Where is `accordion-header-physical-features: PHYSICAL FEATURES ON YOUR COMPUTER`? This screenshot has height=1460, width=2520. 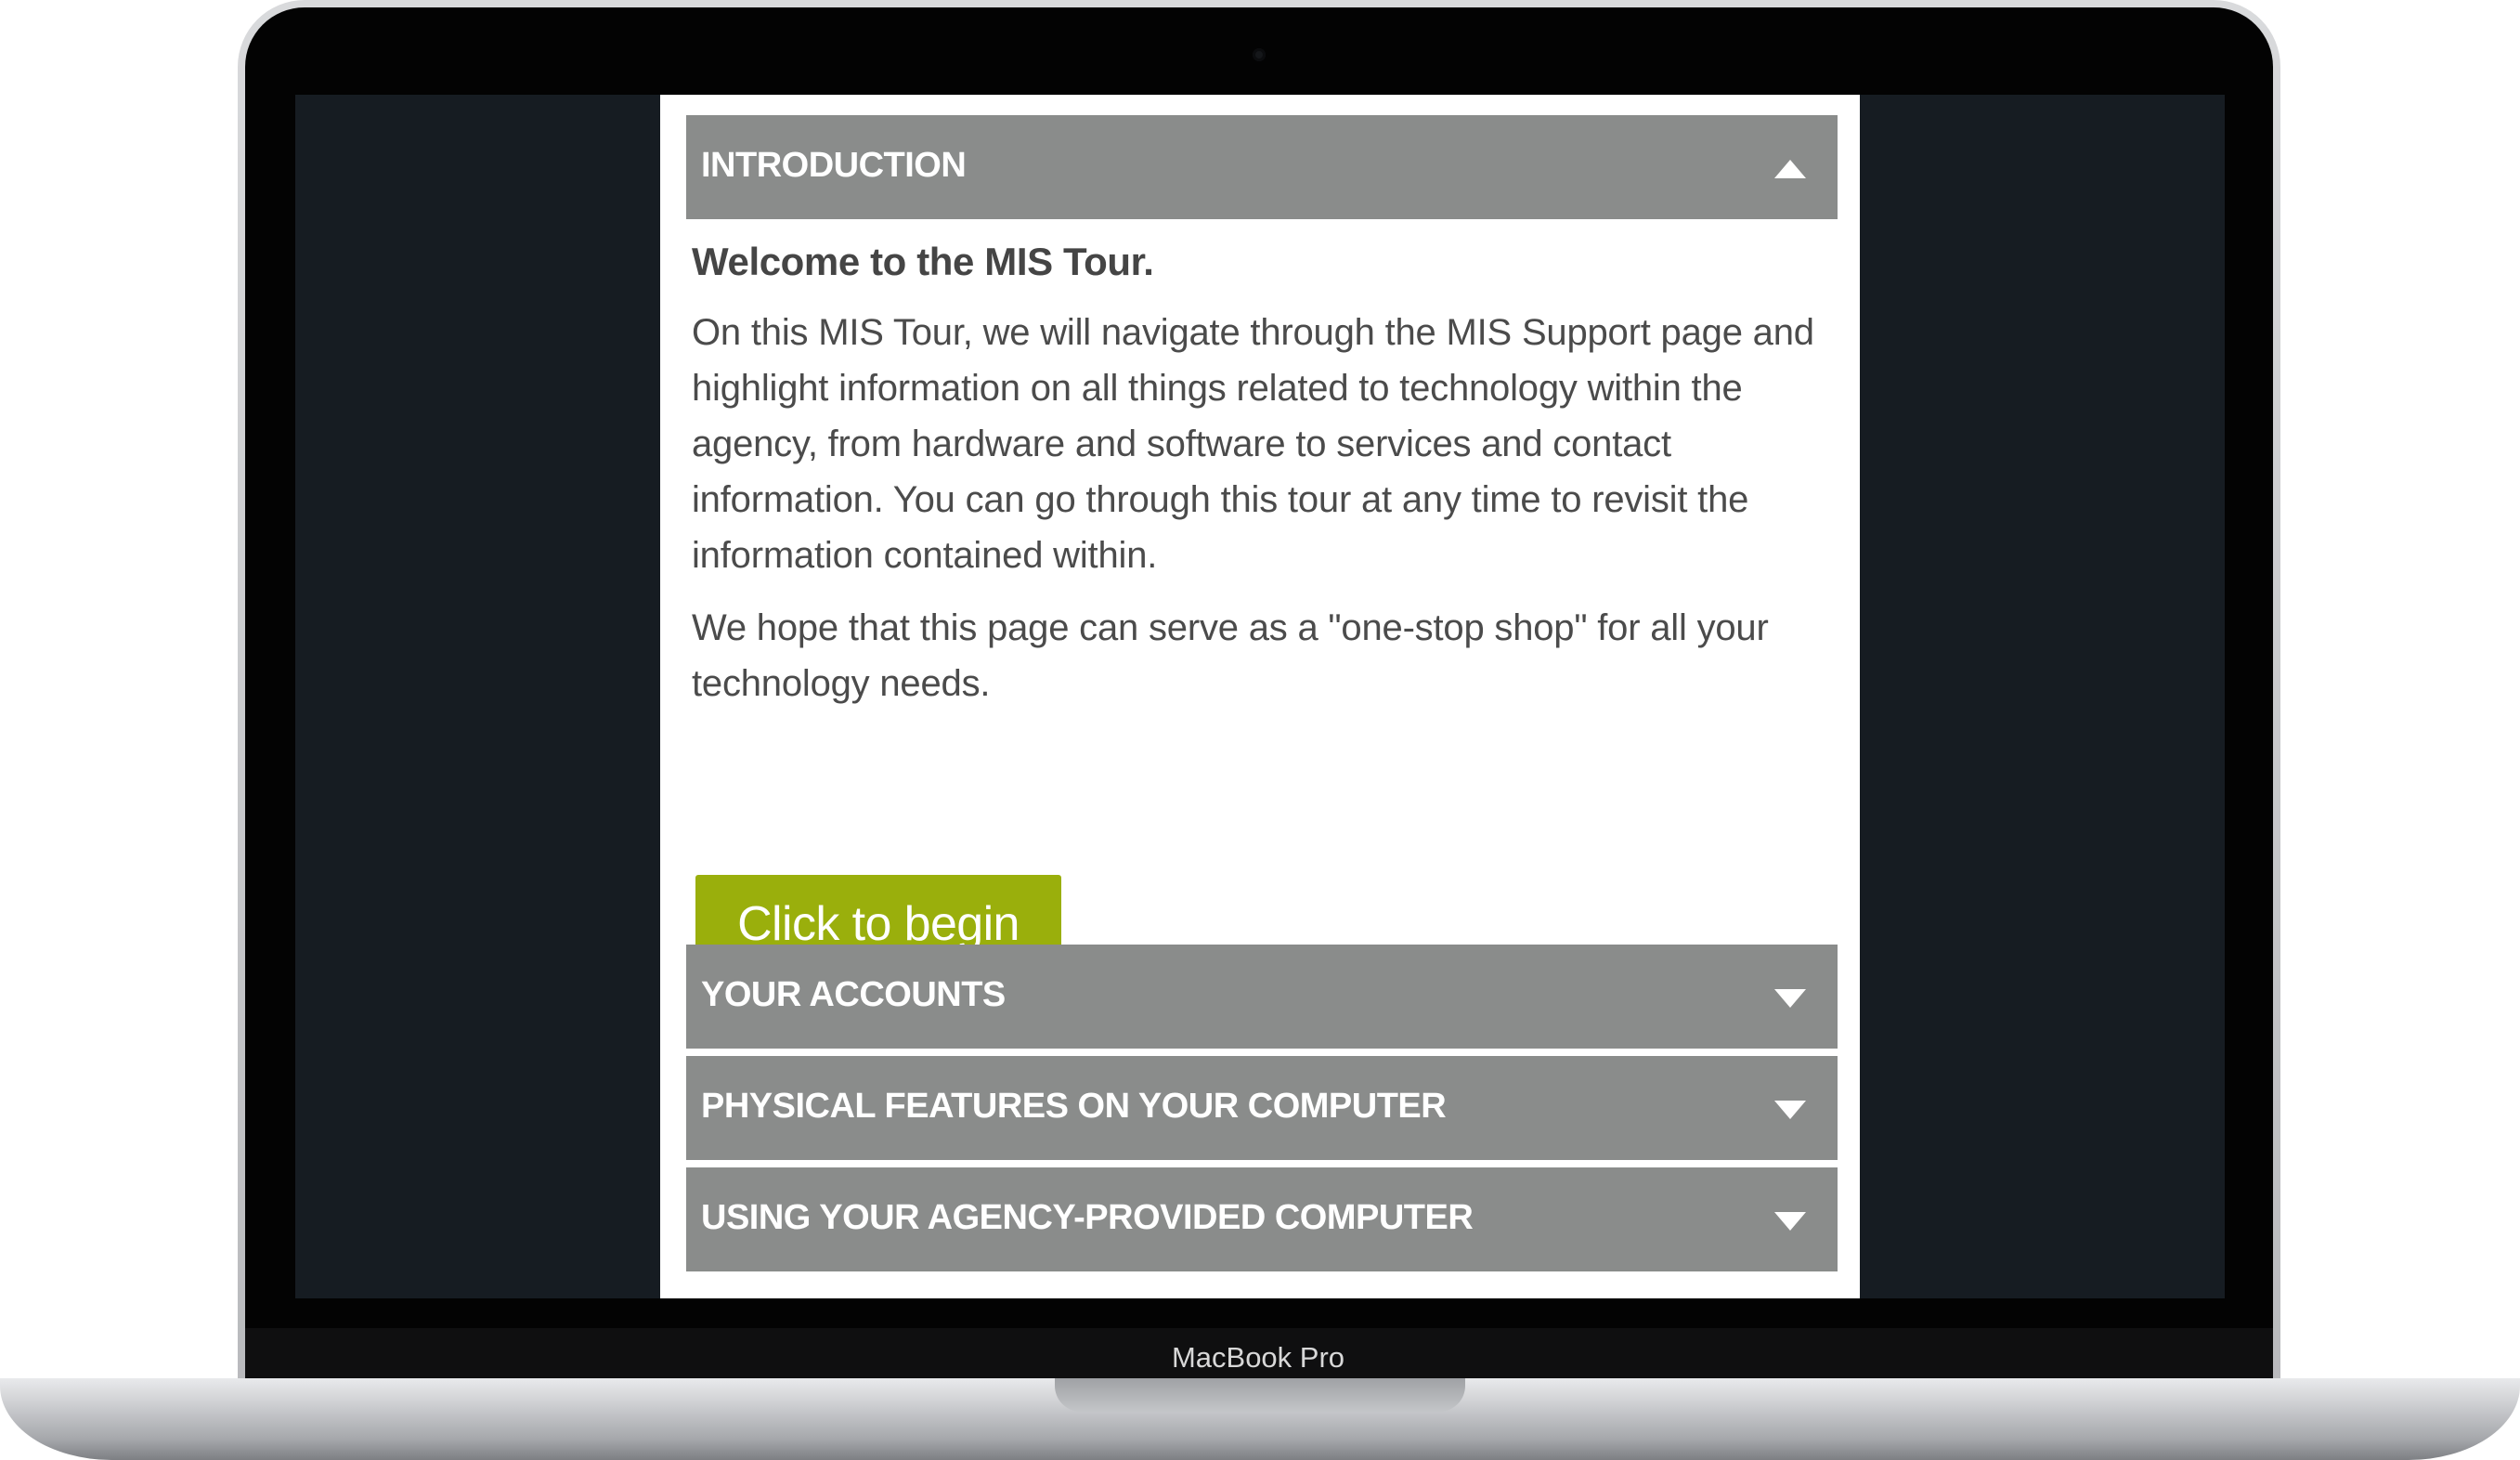 accordion-header-physical-features: PHYSICAL FEATURES ON YOUR COMPUTER is located at coordinates (1262, 1108).